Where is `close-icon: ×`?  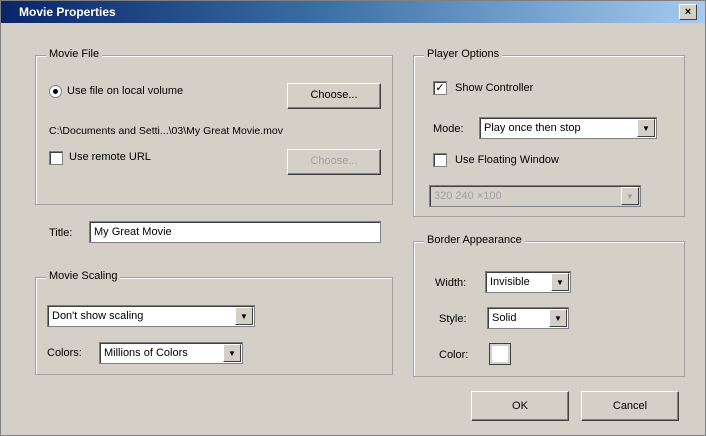 close-icon: × is located at coordinates (688, 12).